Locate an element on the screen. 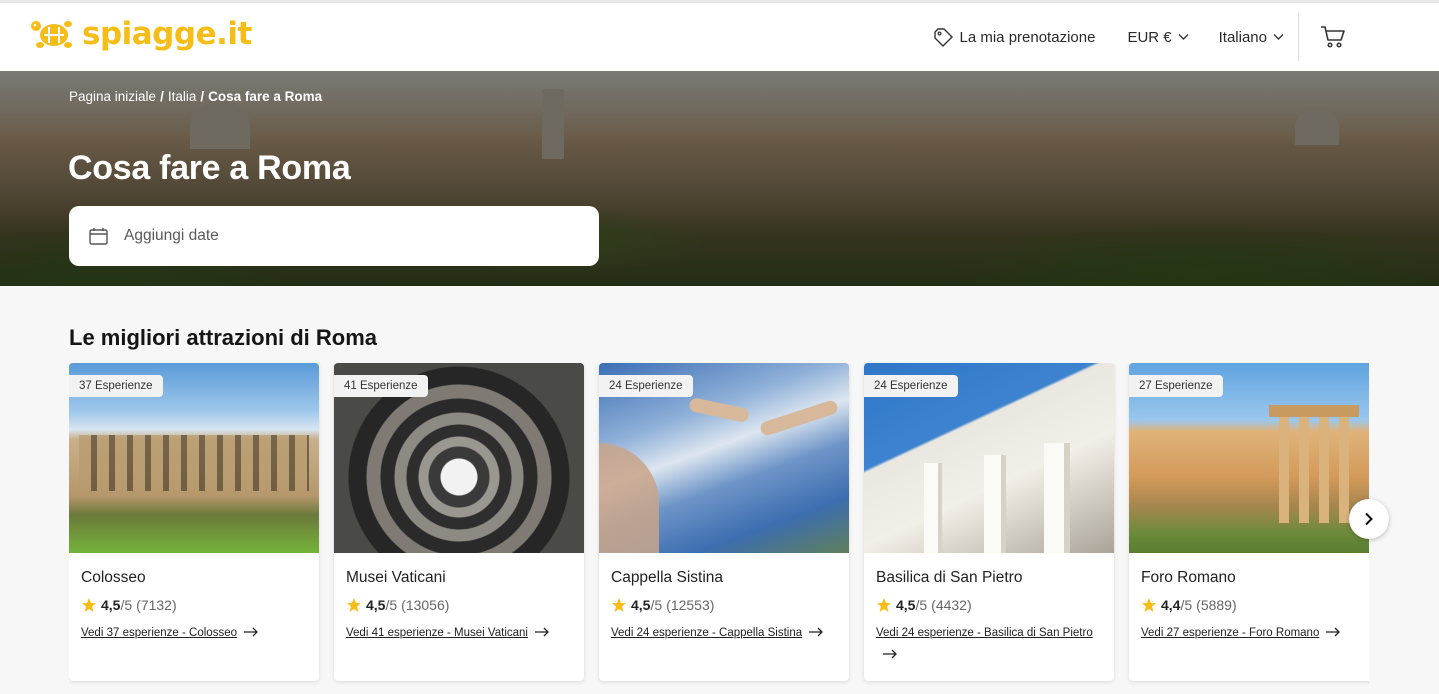 This screenshot has height=694, width=1439. attraction-name: Basilica di San Pietro is located at coordinates (949, 577).